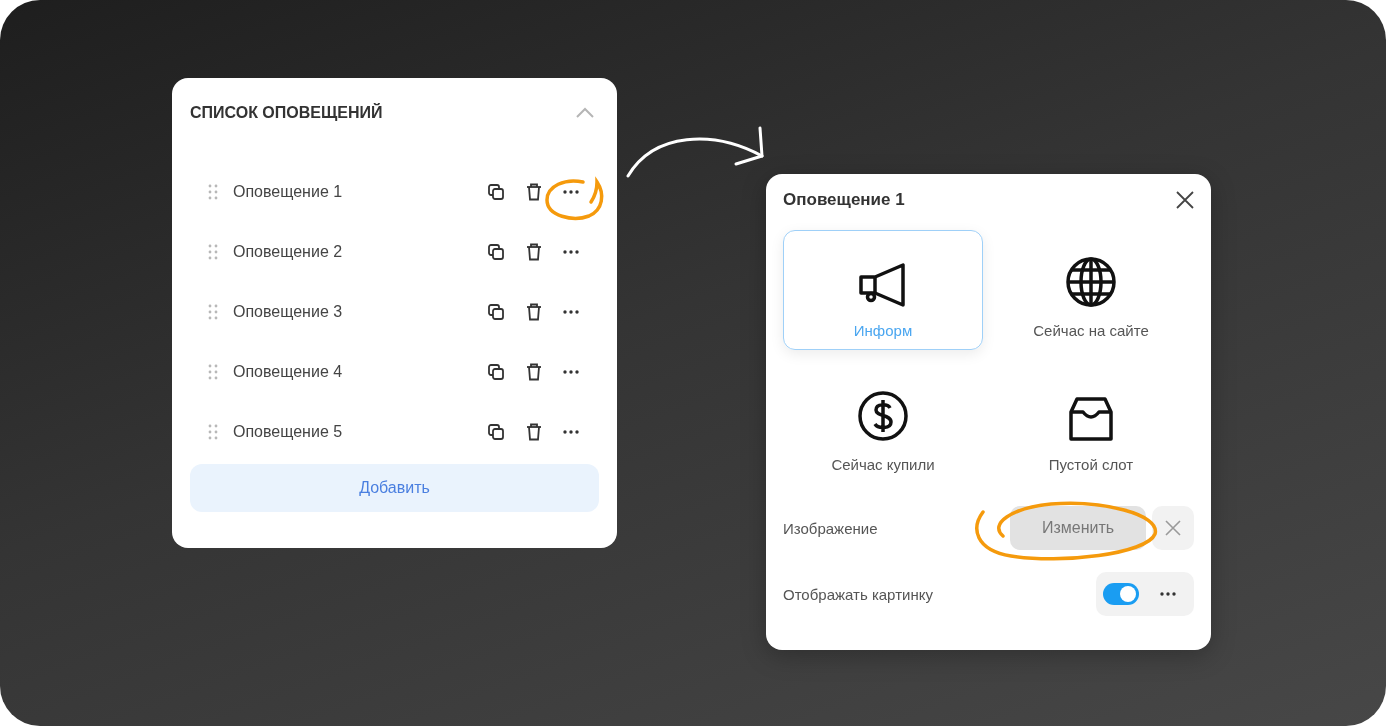 This screenshot has width=1386, height=726. Describe the element at coordinates (883, 416) in the screenshot. I see `dollar-icon` at that location.